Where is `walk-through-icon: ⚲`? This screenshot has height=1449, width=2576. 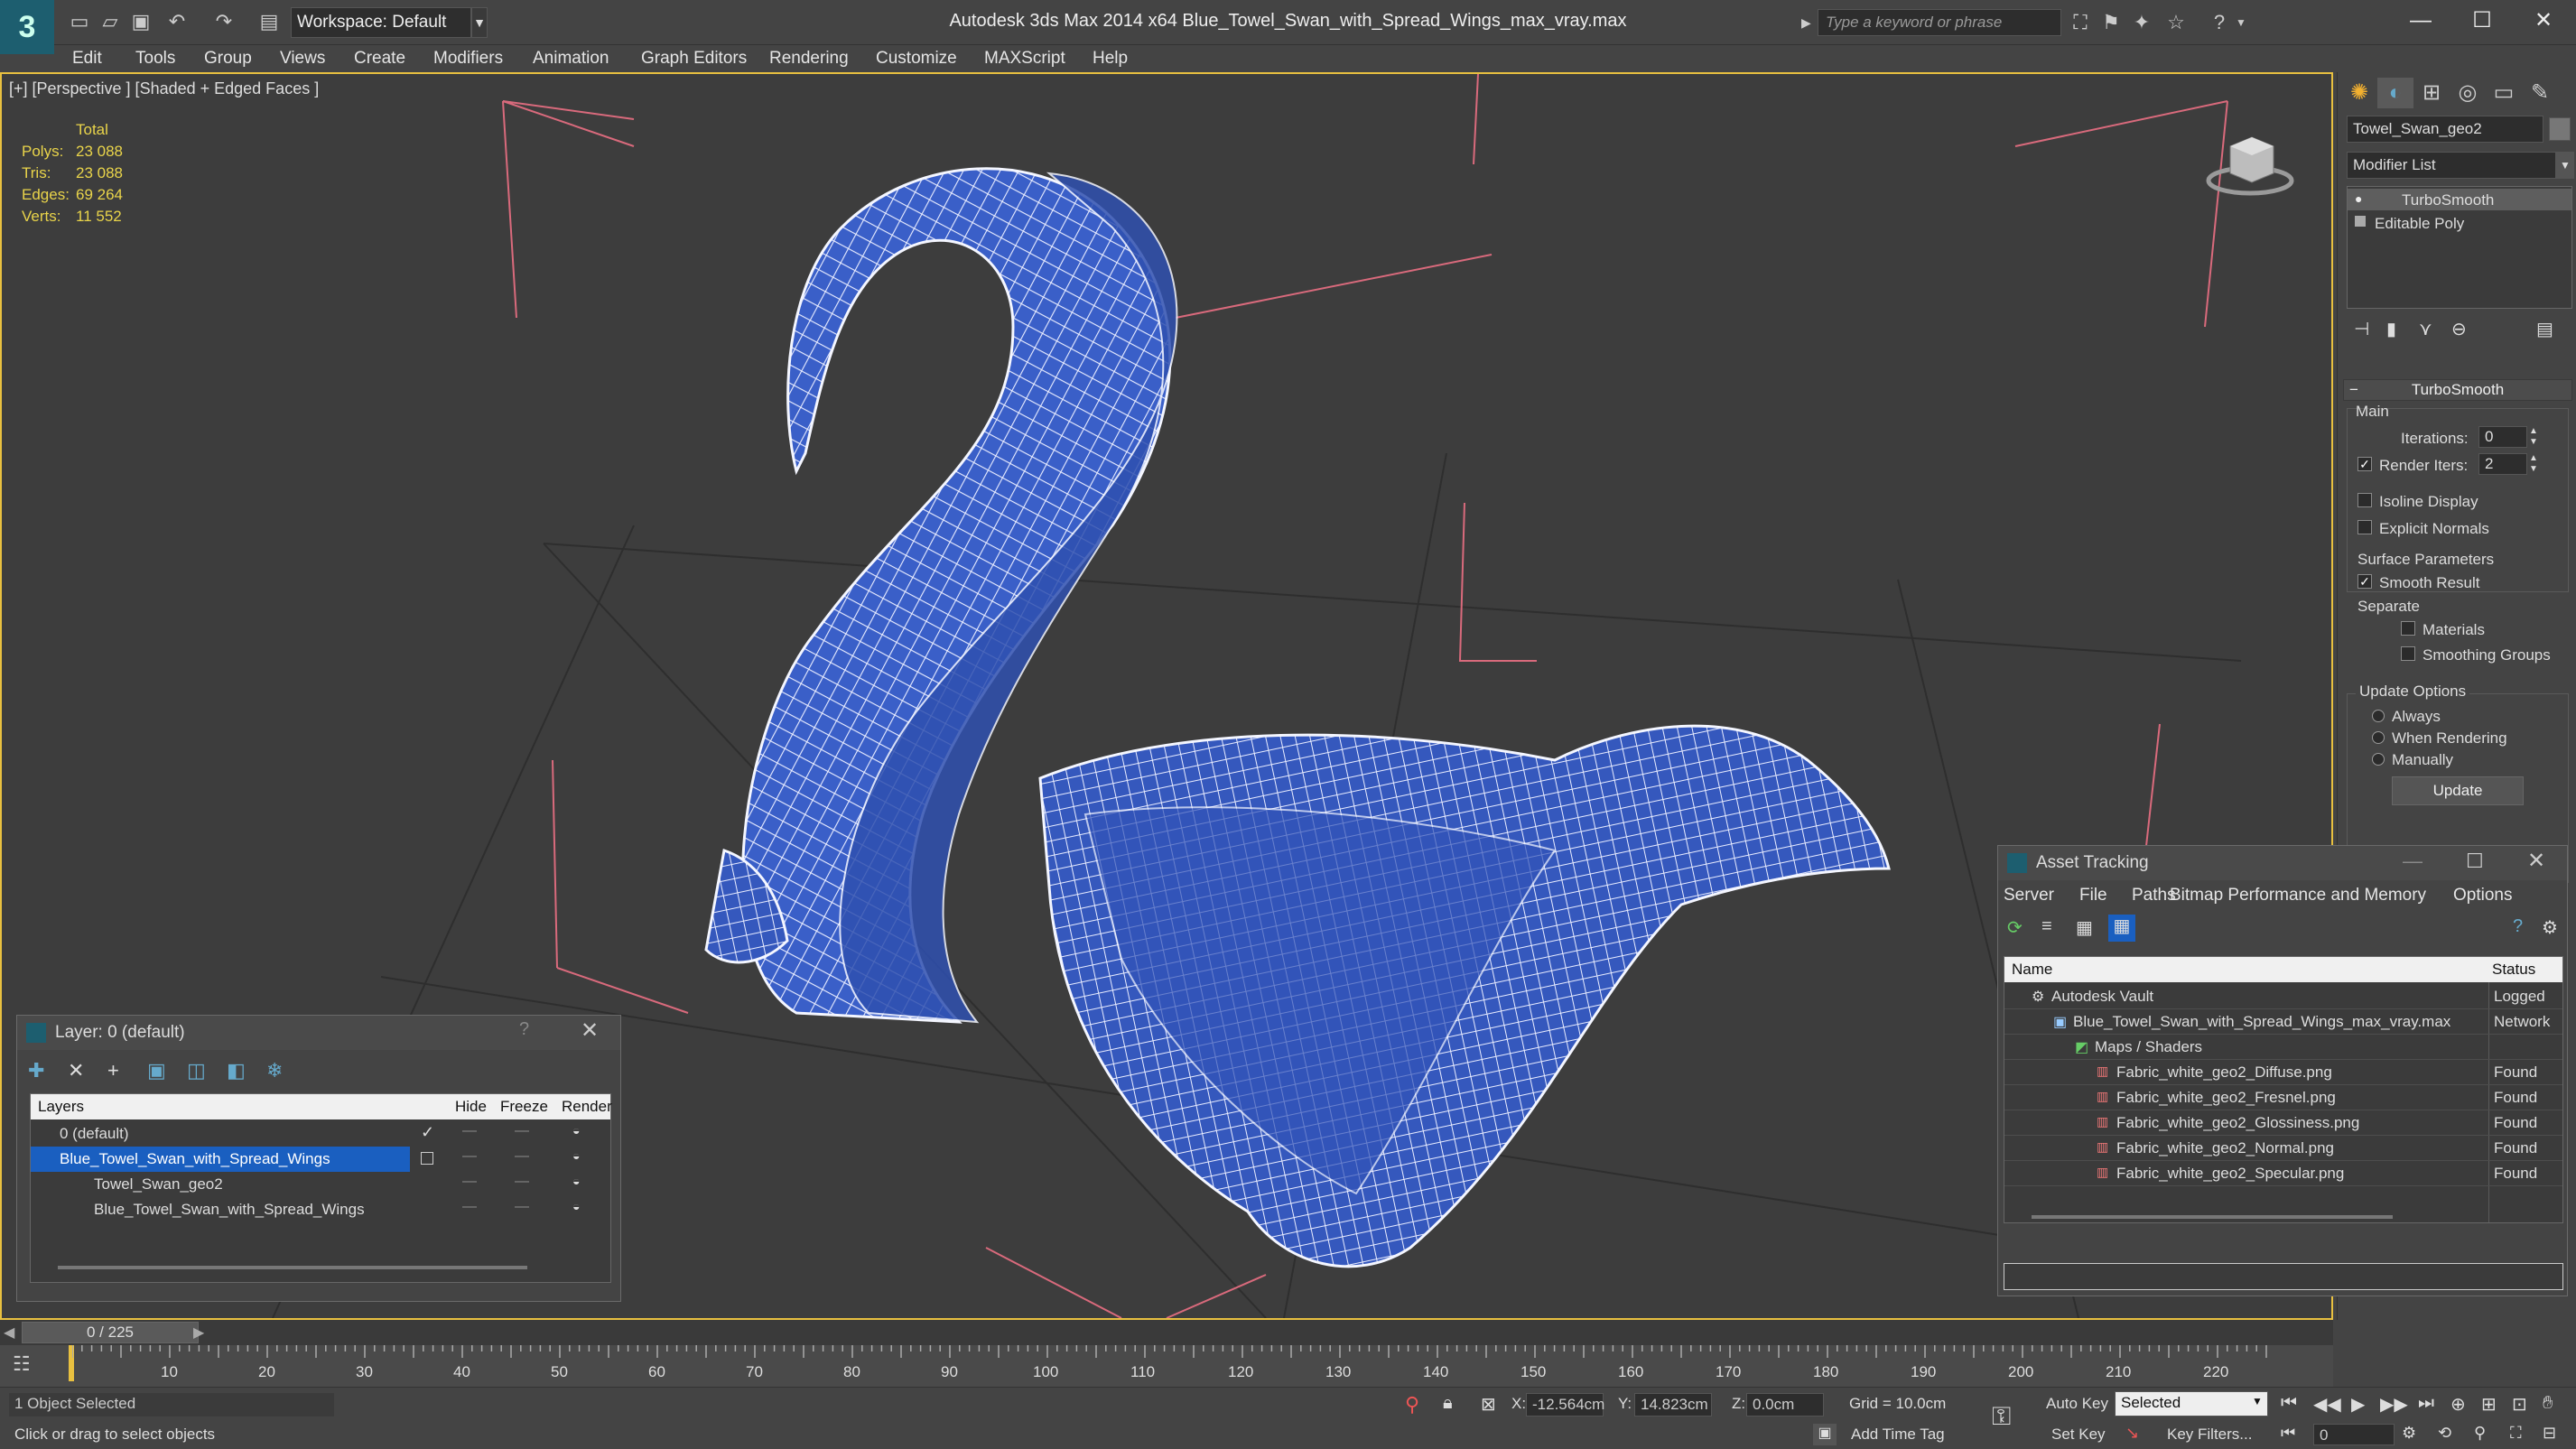
walk-through-icon: ⚲ is located at coordinates (2480, 1433).